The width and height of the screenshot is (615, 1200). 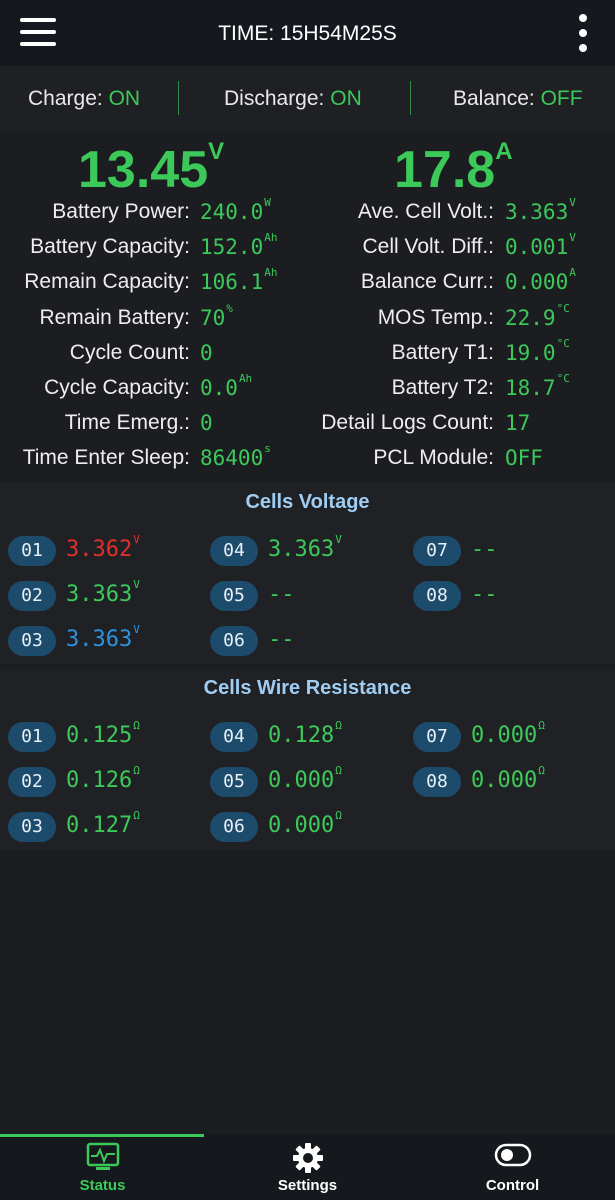 I want to click on info-label: Cell Volt. Diff.:, so click(x=428, y=247).